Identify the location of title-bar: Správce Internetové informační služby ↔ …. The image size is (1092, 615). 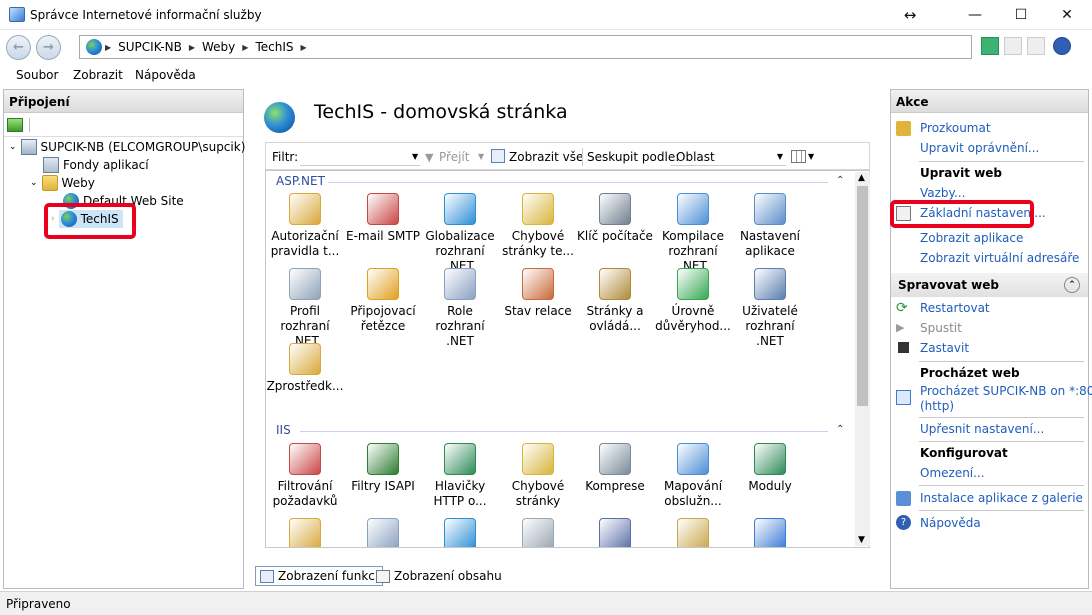
(546, 15).